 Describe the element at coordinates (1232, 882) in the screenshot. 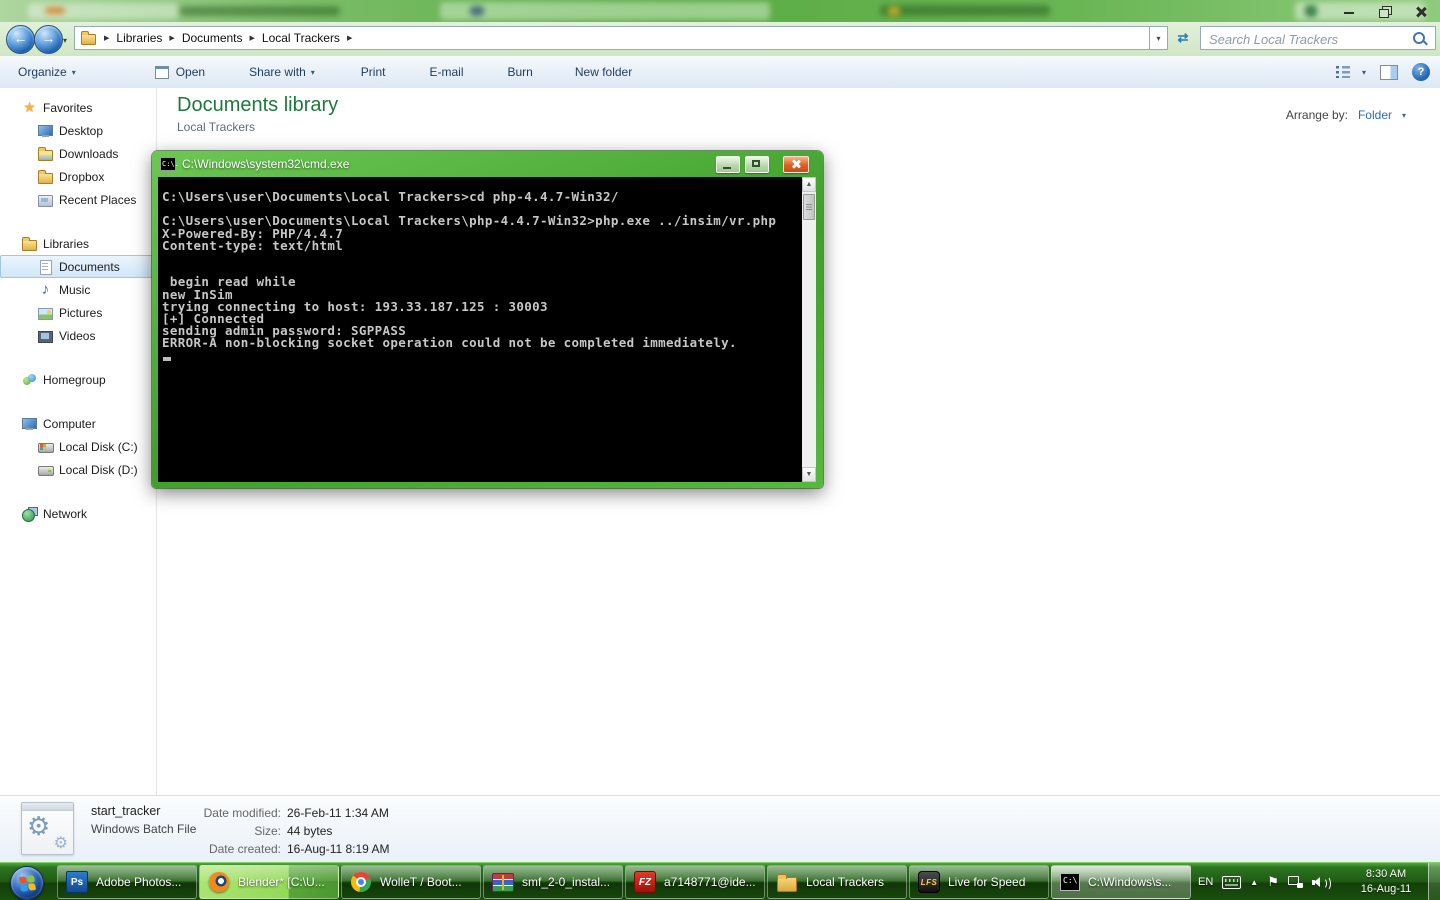

I see `keyboard-icon` at that location.